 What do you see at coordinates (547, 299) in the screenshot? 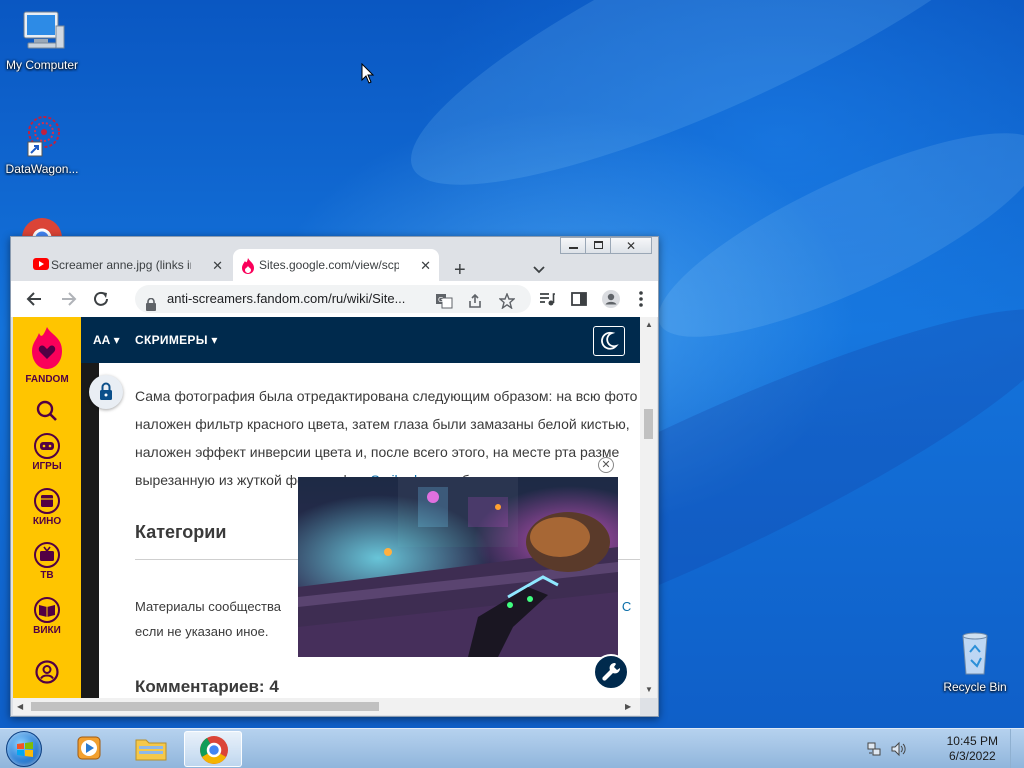
I see `media-control-icon` at bounding box center [547, 299].